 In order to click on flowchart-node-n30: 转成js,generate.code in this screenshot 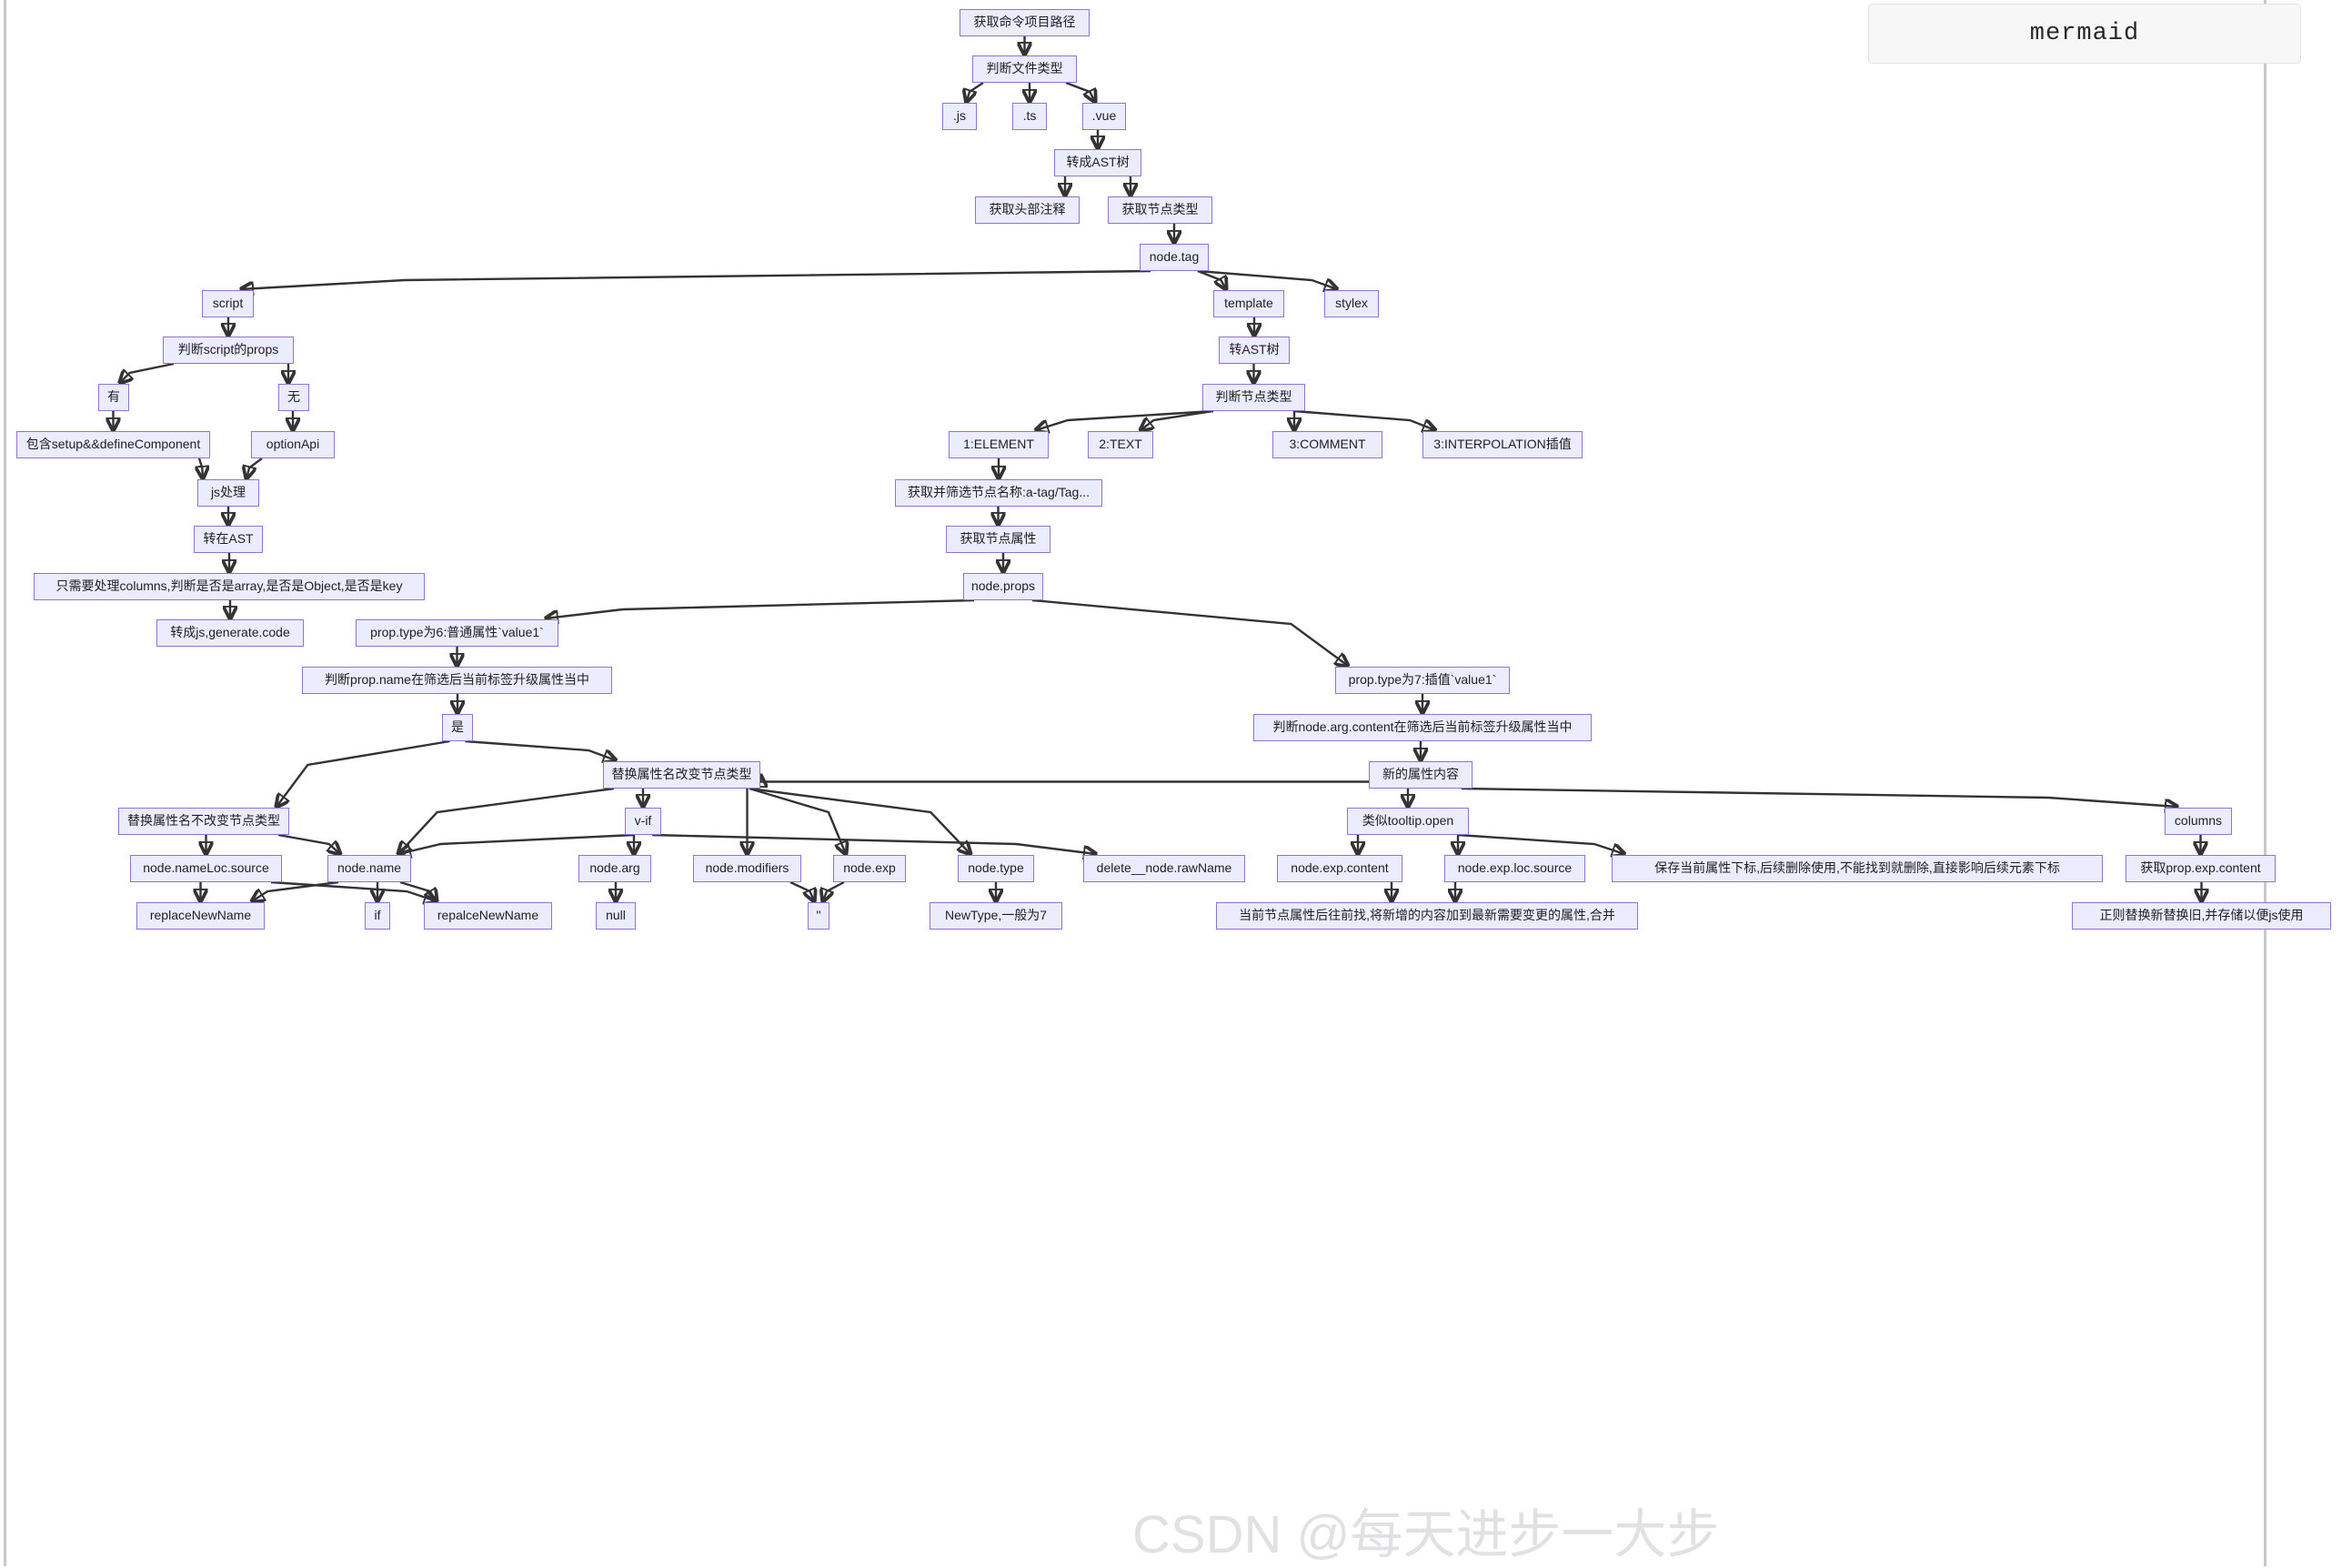, I will do `click(230, 633)`.